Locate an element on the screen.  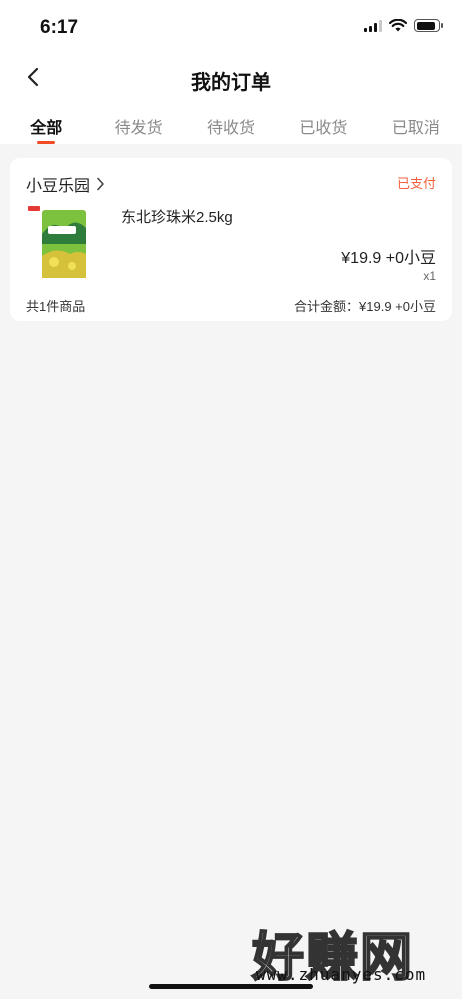
item-count: 共1件商品 is located at coordinates (56, 306).